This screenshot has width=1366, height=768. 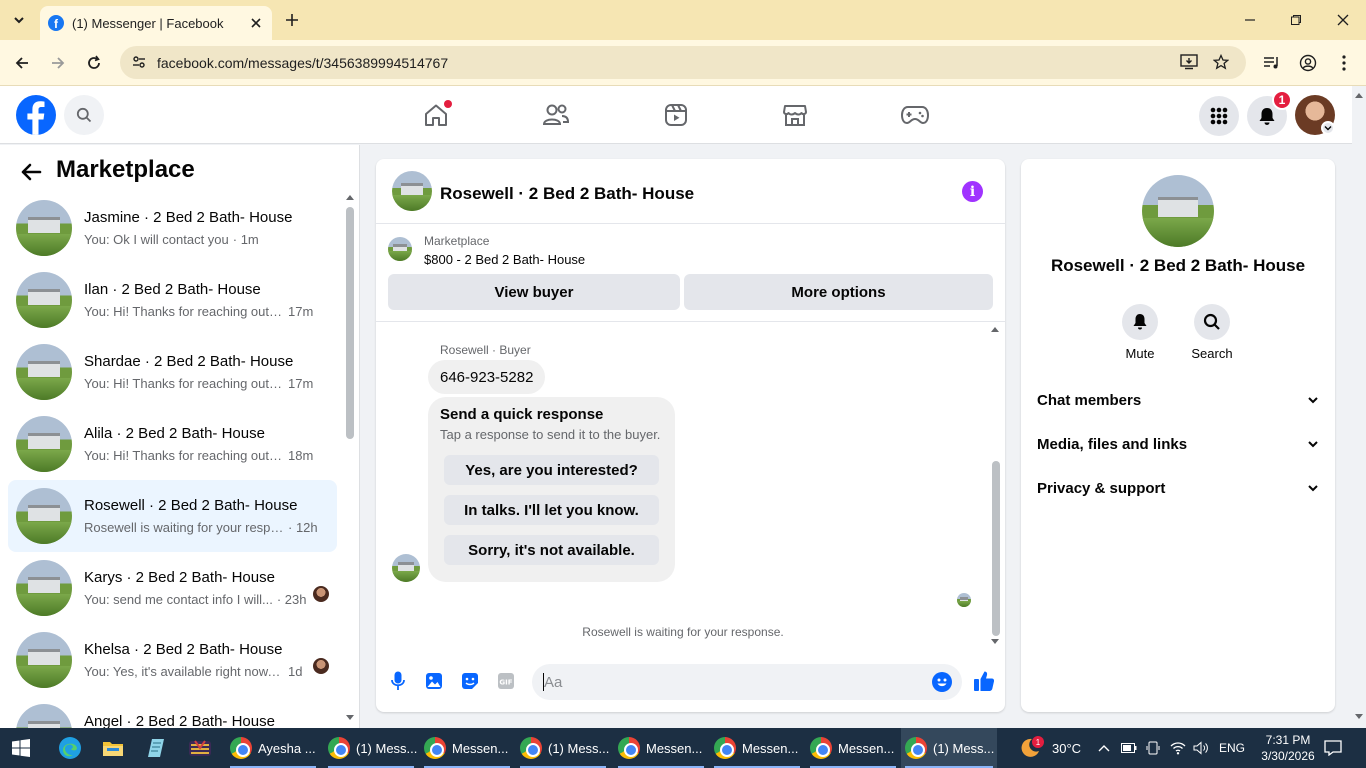 I want to click on install-app-icon, so click(x=1189, y=62).